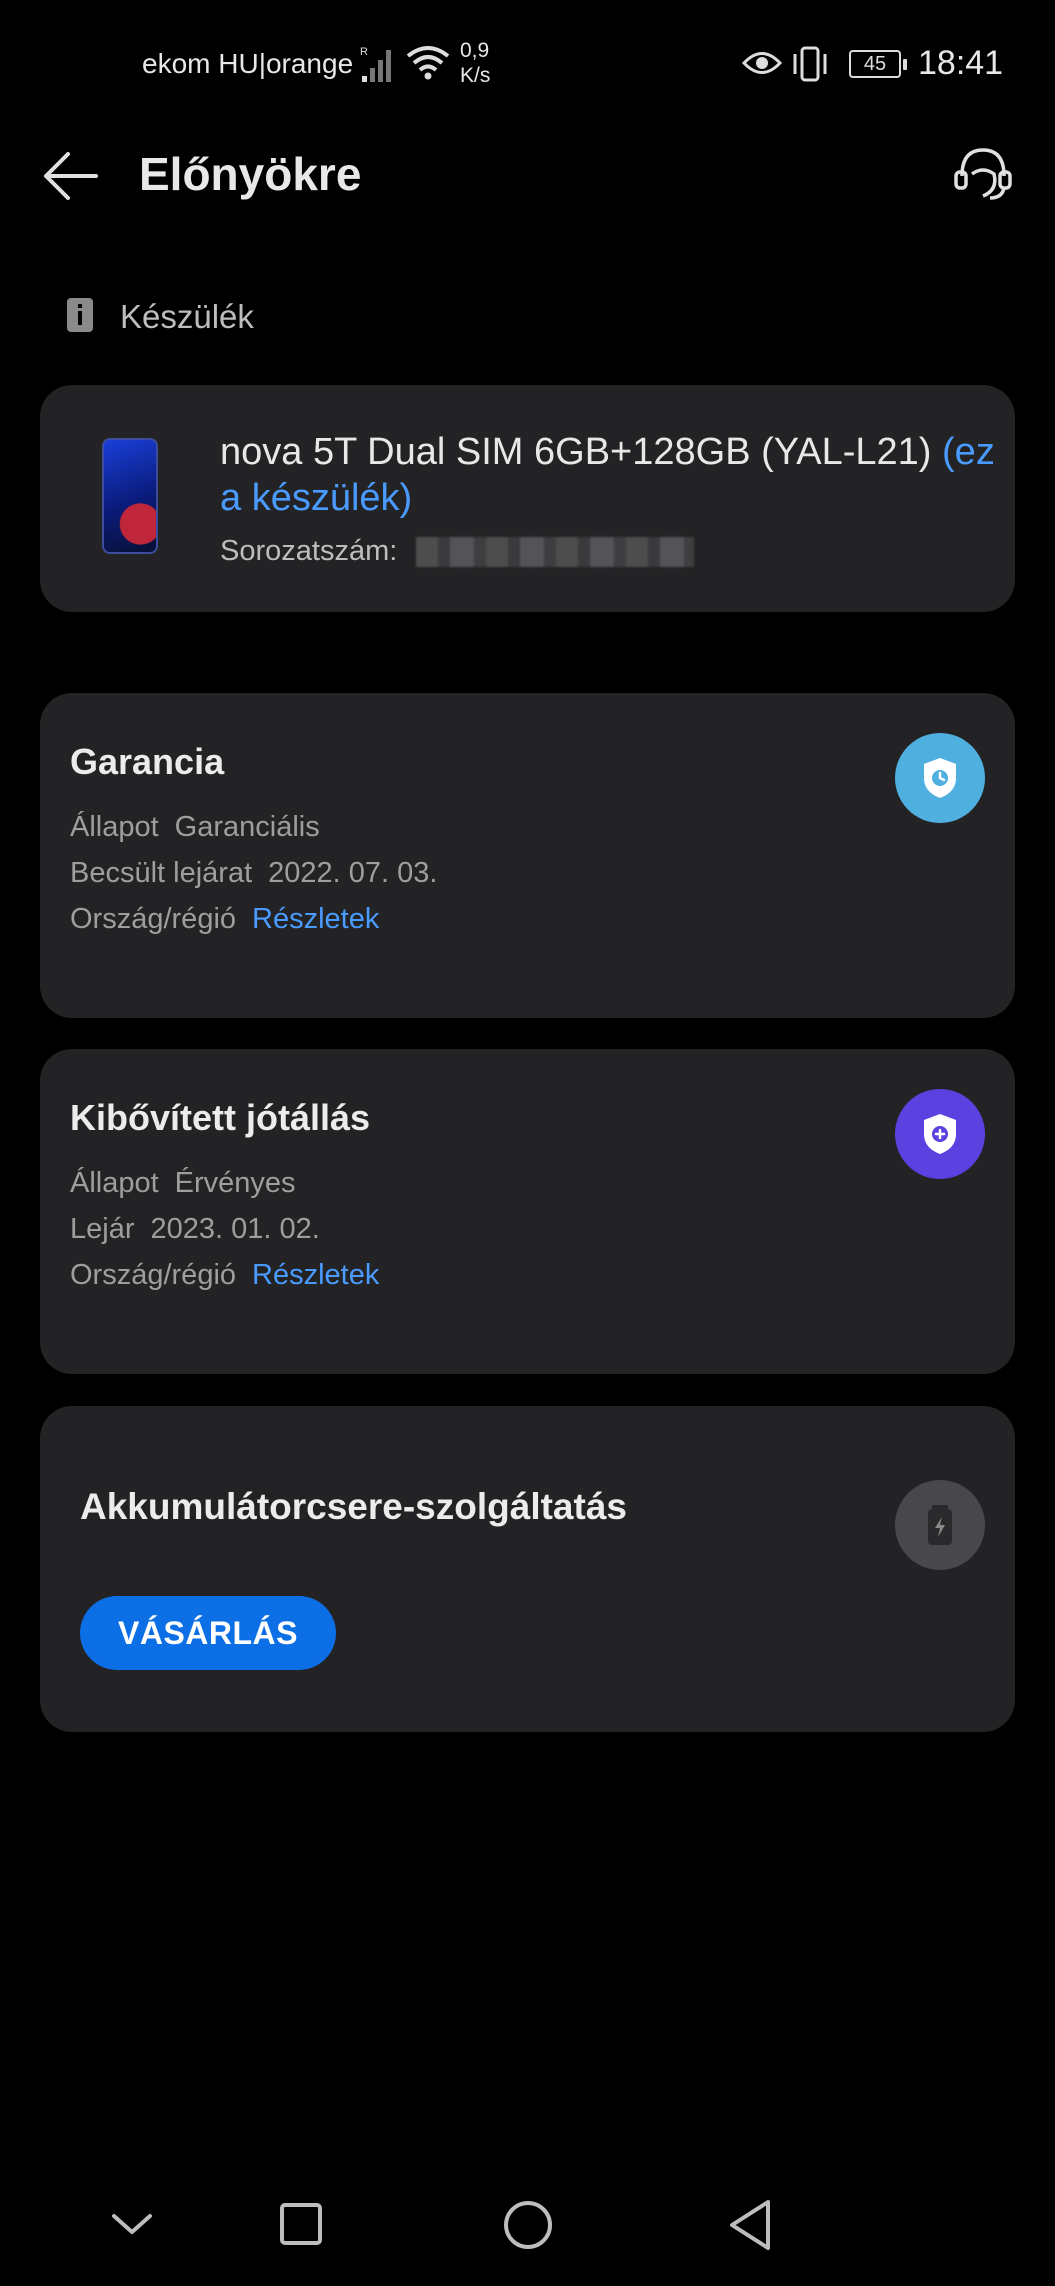 The height and width of the screenshot is (2286, 1055). I want to click on extended-shield-plus-icon, so click(940, 1134).